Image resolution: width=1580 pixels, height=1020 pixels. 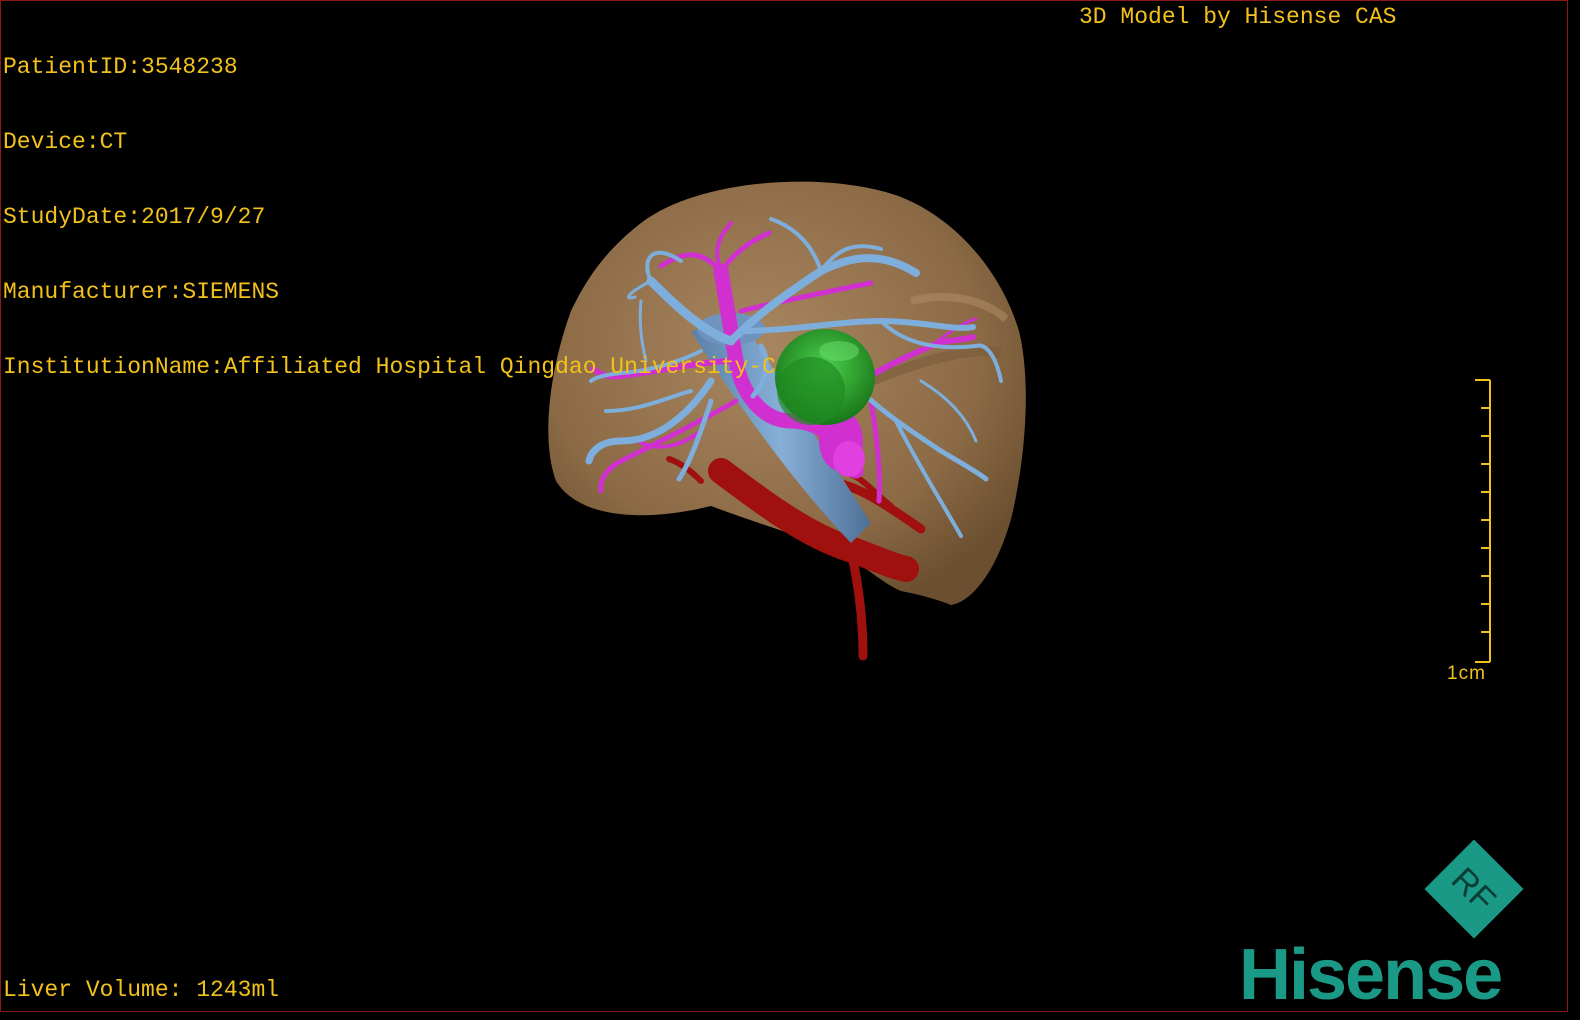 I want to click on rf-badge-icon: RF, so click(x=1474, y=889).